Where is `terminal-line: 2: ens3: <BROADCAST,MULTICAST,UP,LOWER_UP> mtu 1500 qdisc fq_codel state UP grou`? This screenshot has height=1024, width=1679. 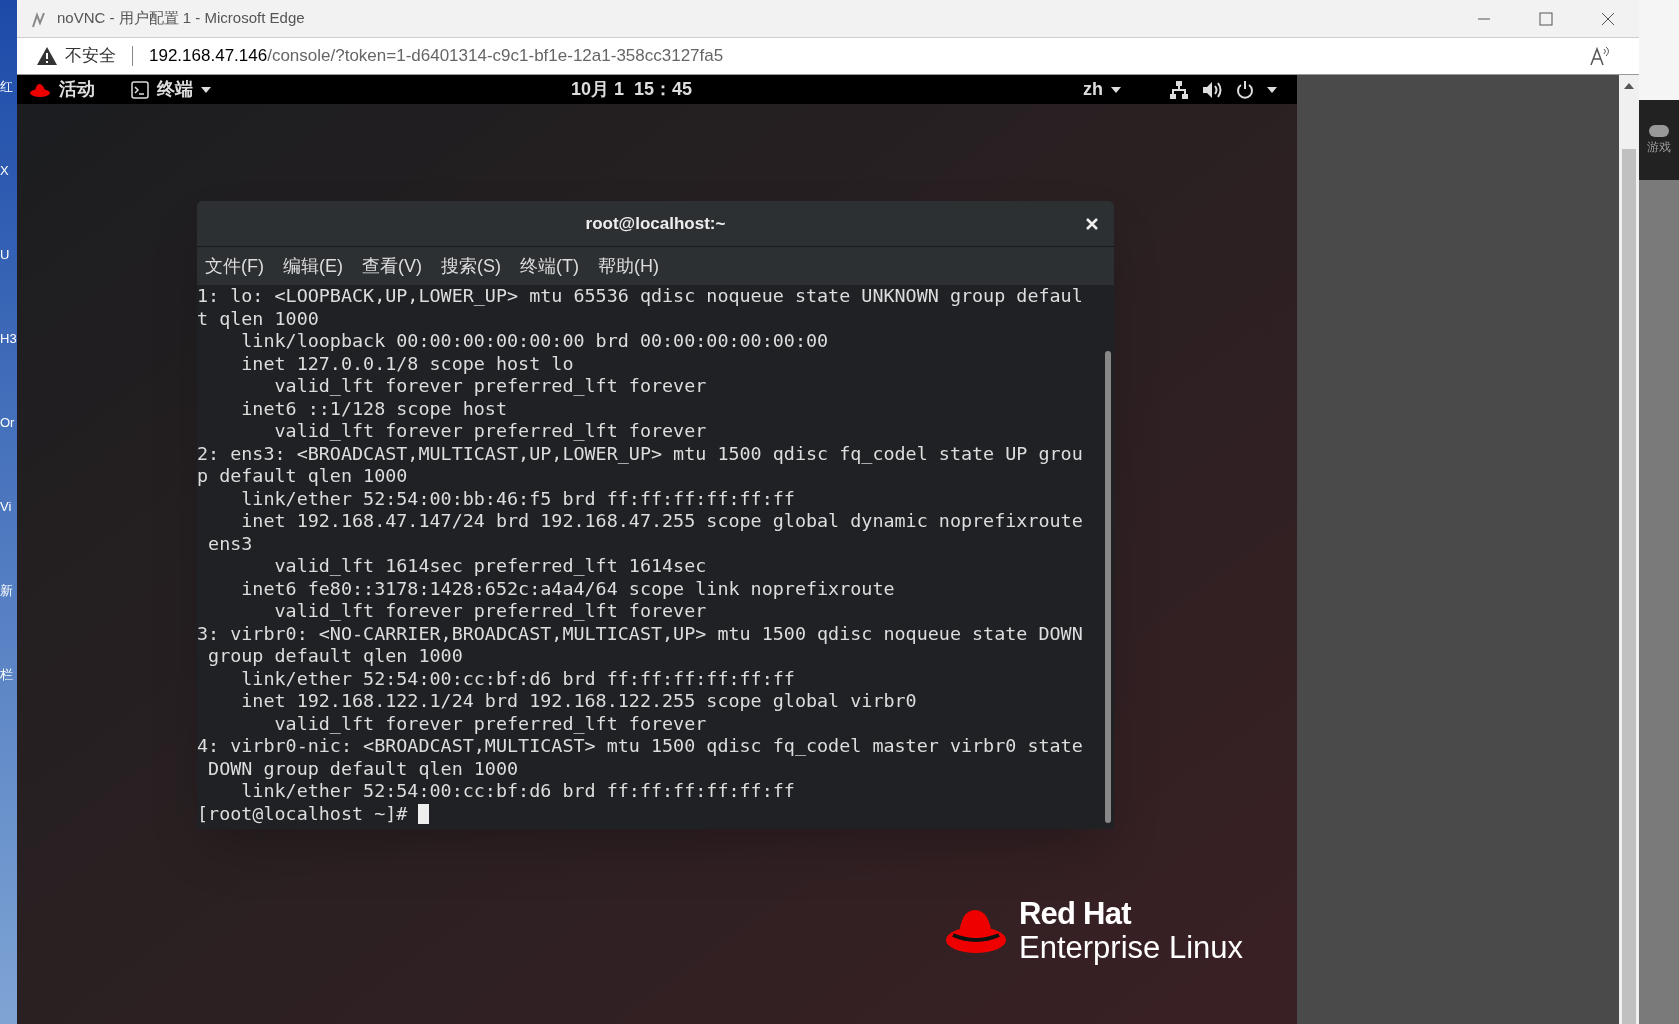 terminal-line: 2: ens3: <BROADCAST,MULTICAST,UP,LOWER_UP> mtu 1500 qdisc fq_codel state UP grou is located at coordinates (640, 453).